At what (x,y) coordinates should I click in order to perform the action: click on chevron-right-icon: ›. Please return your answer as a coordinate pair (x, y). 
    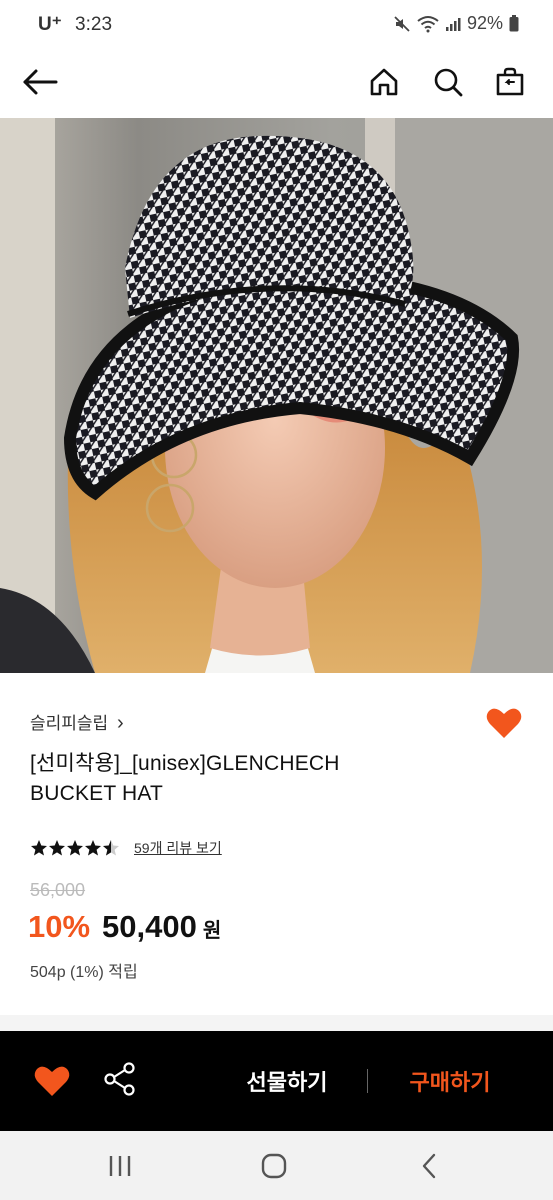
    Looking at the image, I should click on (120, 723).